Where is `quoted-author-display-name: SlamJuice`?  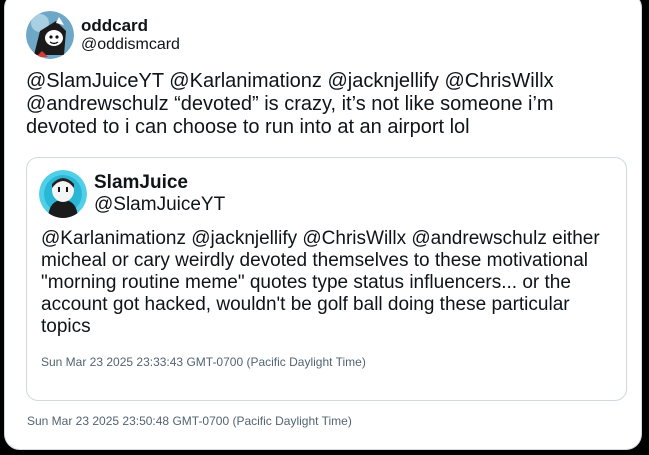
quoted-author-display-name: SlamJuice is located at coordinates (159, 183).